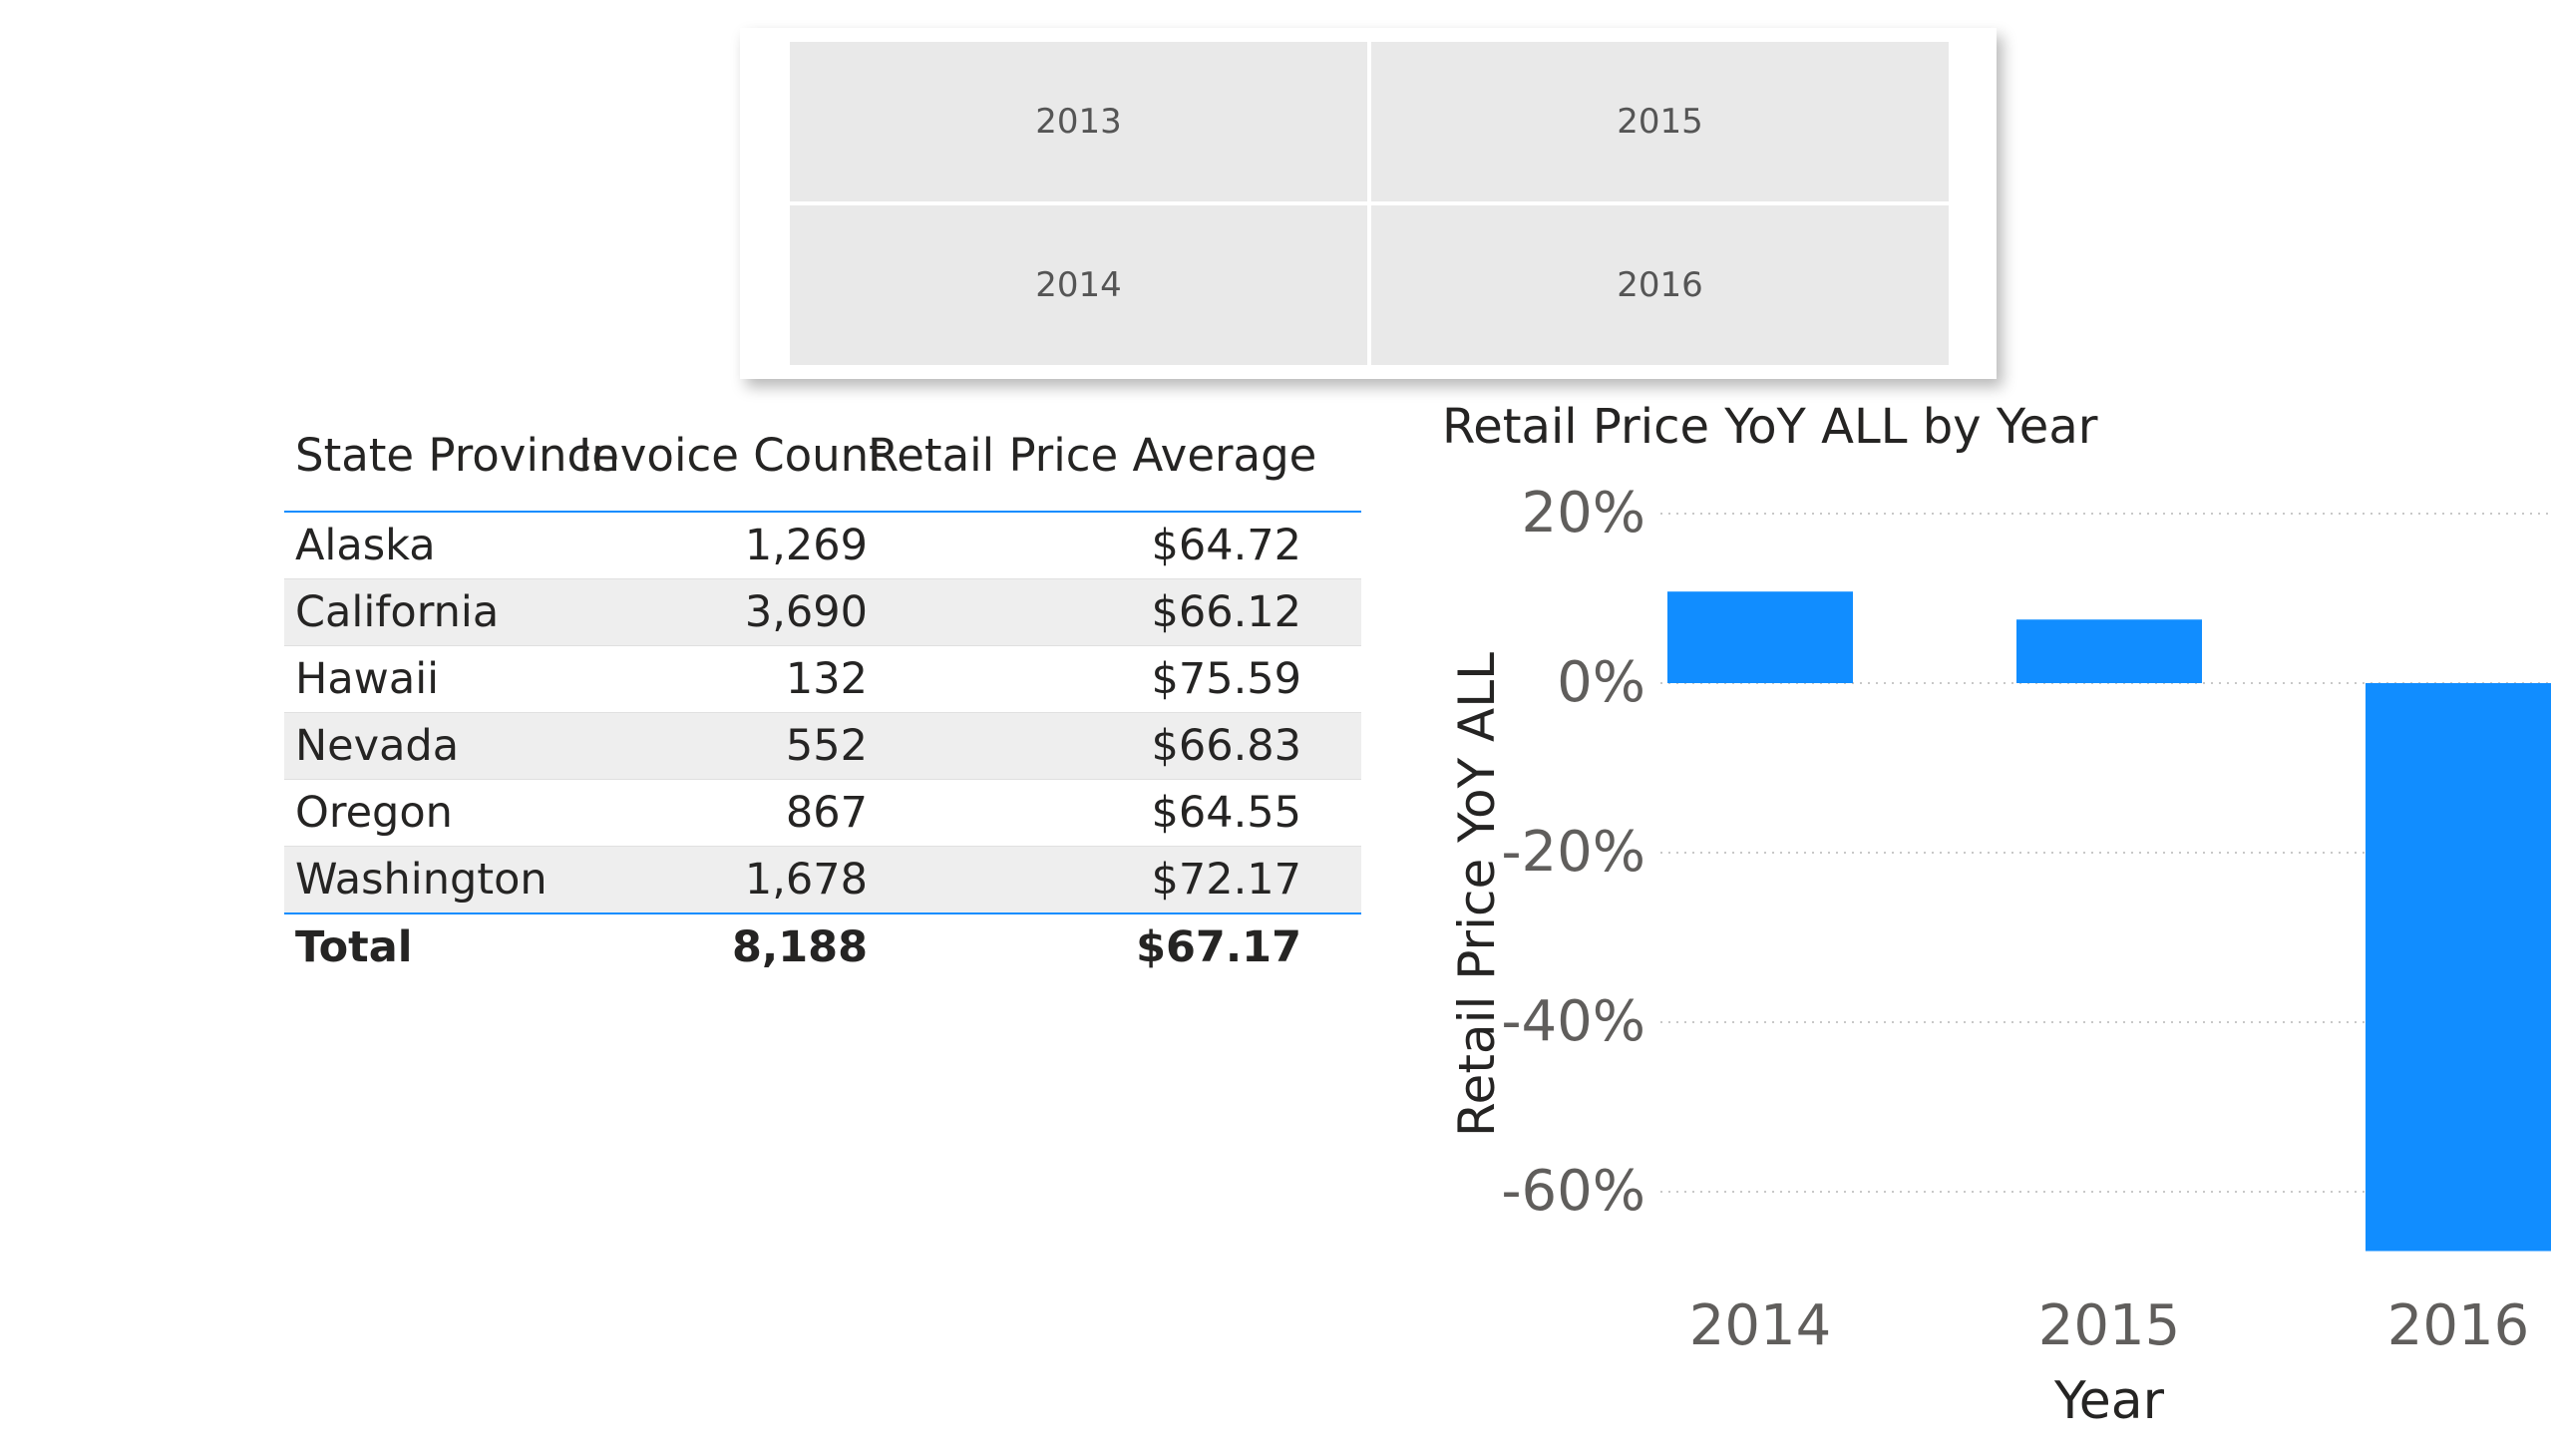 The width and height of the screenshot is (2553, 1456). Describe the element at coordinates (1601, 682) in the screenshot. I see `y-tick-label: 0%` at that location.